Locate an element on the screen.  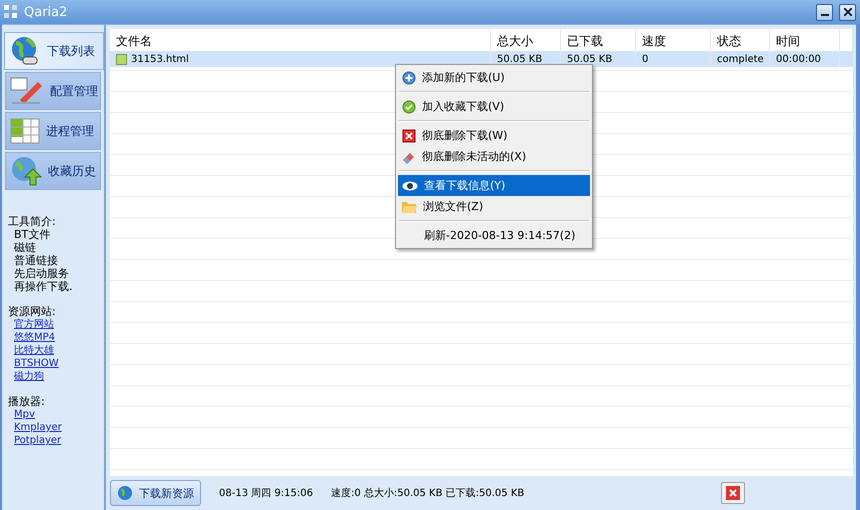
table-cell: 0 is located at coordinates (645, 59).